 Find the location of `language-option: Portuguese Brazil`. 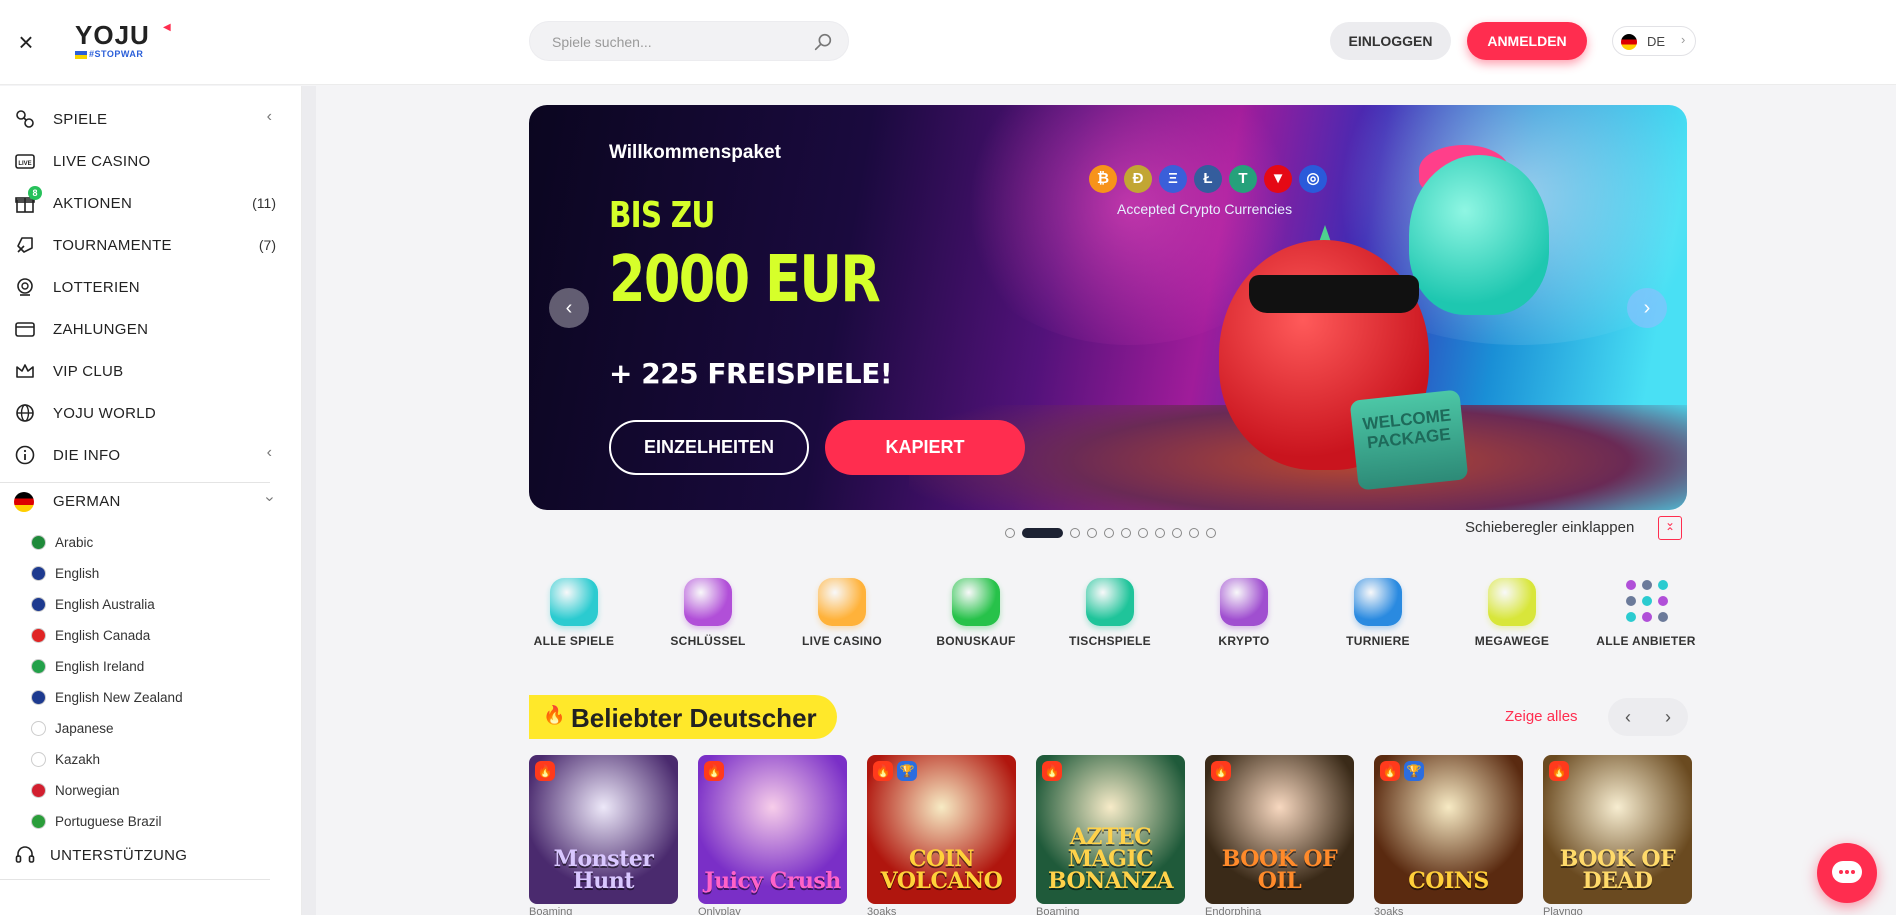

language-option: Portuguese Brazil is located at coordinates (135, 822).